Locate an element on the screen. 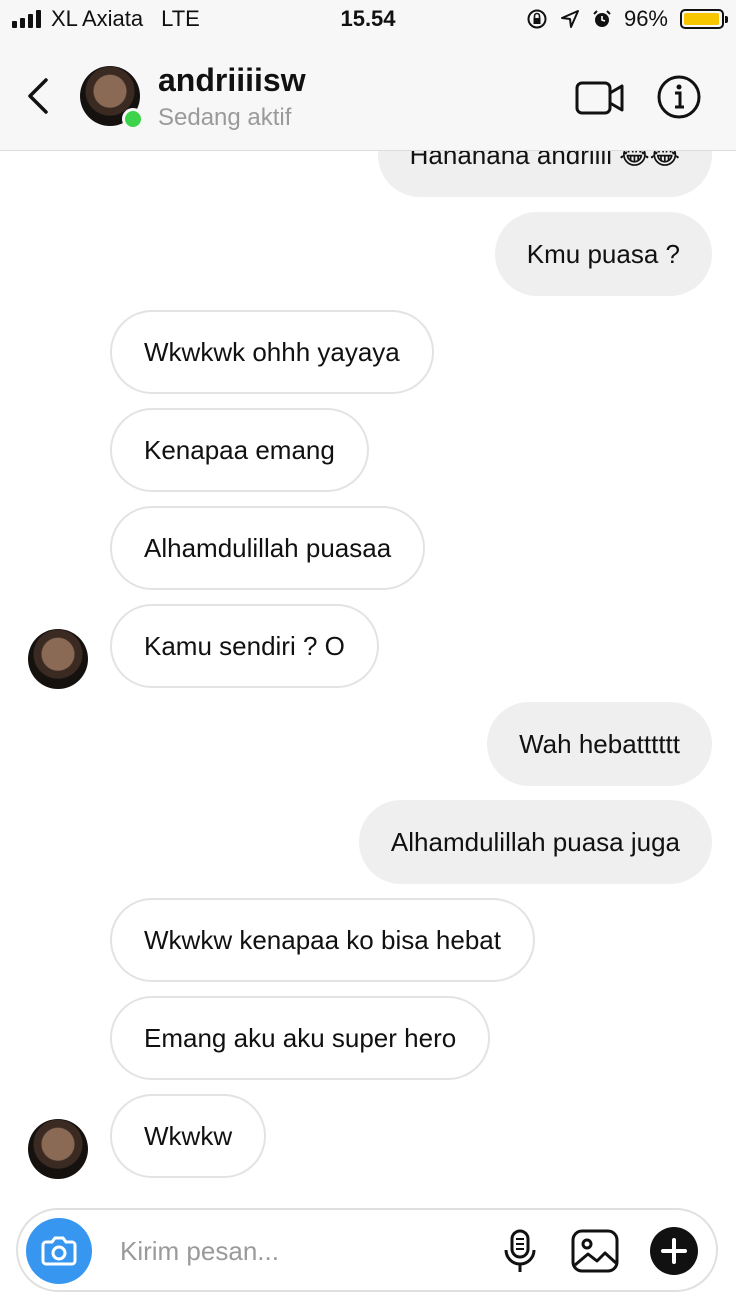 The height and width of the screenshot is (1309, 736). message-bubble-incoming: Emang aku aku super hero is located at coordinates (300, 1038).